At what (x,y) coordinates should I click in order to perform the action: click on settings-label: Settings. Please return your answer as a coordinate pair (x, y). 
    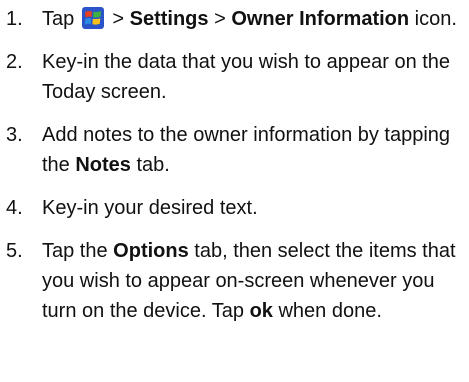
    Looking at the image, I should click on (169, 19).